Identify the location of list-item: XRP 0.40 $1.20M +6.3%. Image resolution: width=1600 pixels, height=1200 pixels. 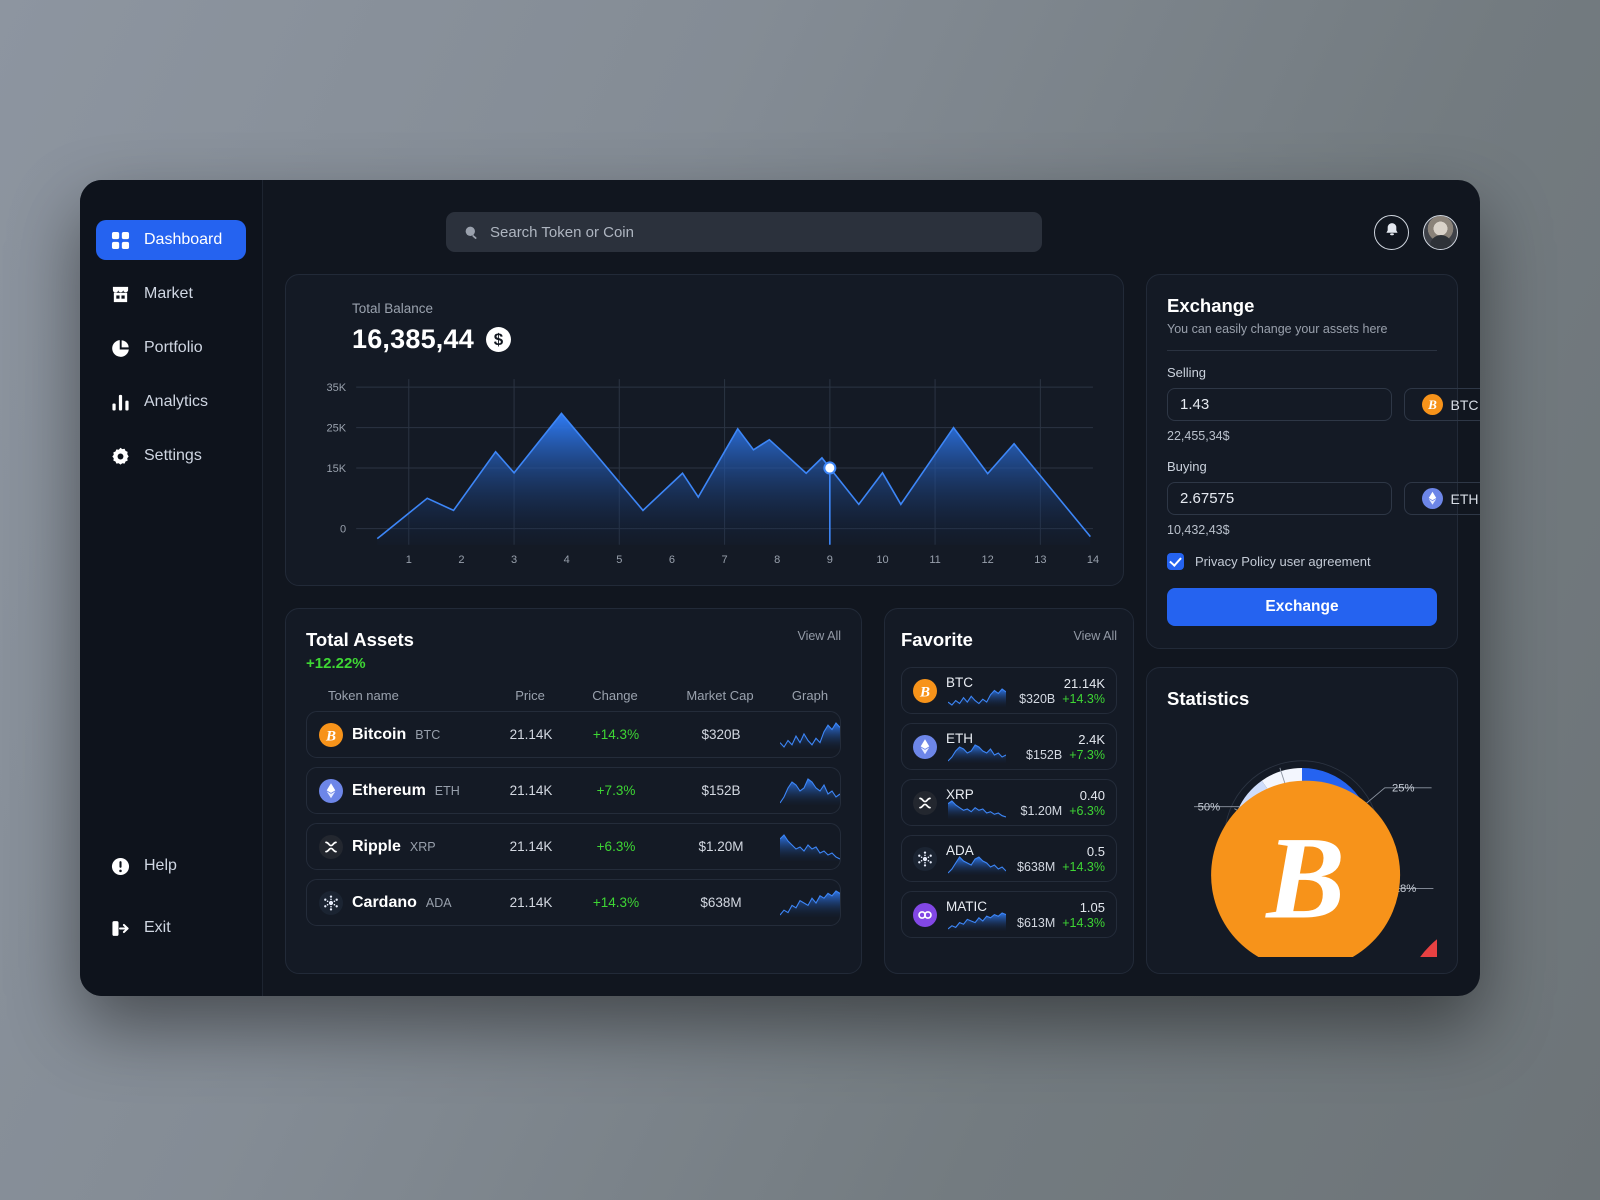
(1009, 802).